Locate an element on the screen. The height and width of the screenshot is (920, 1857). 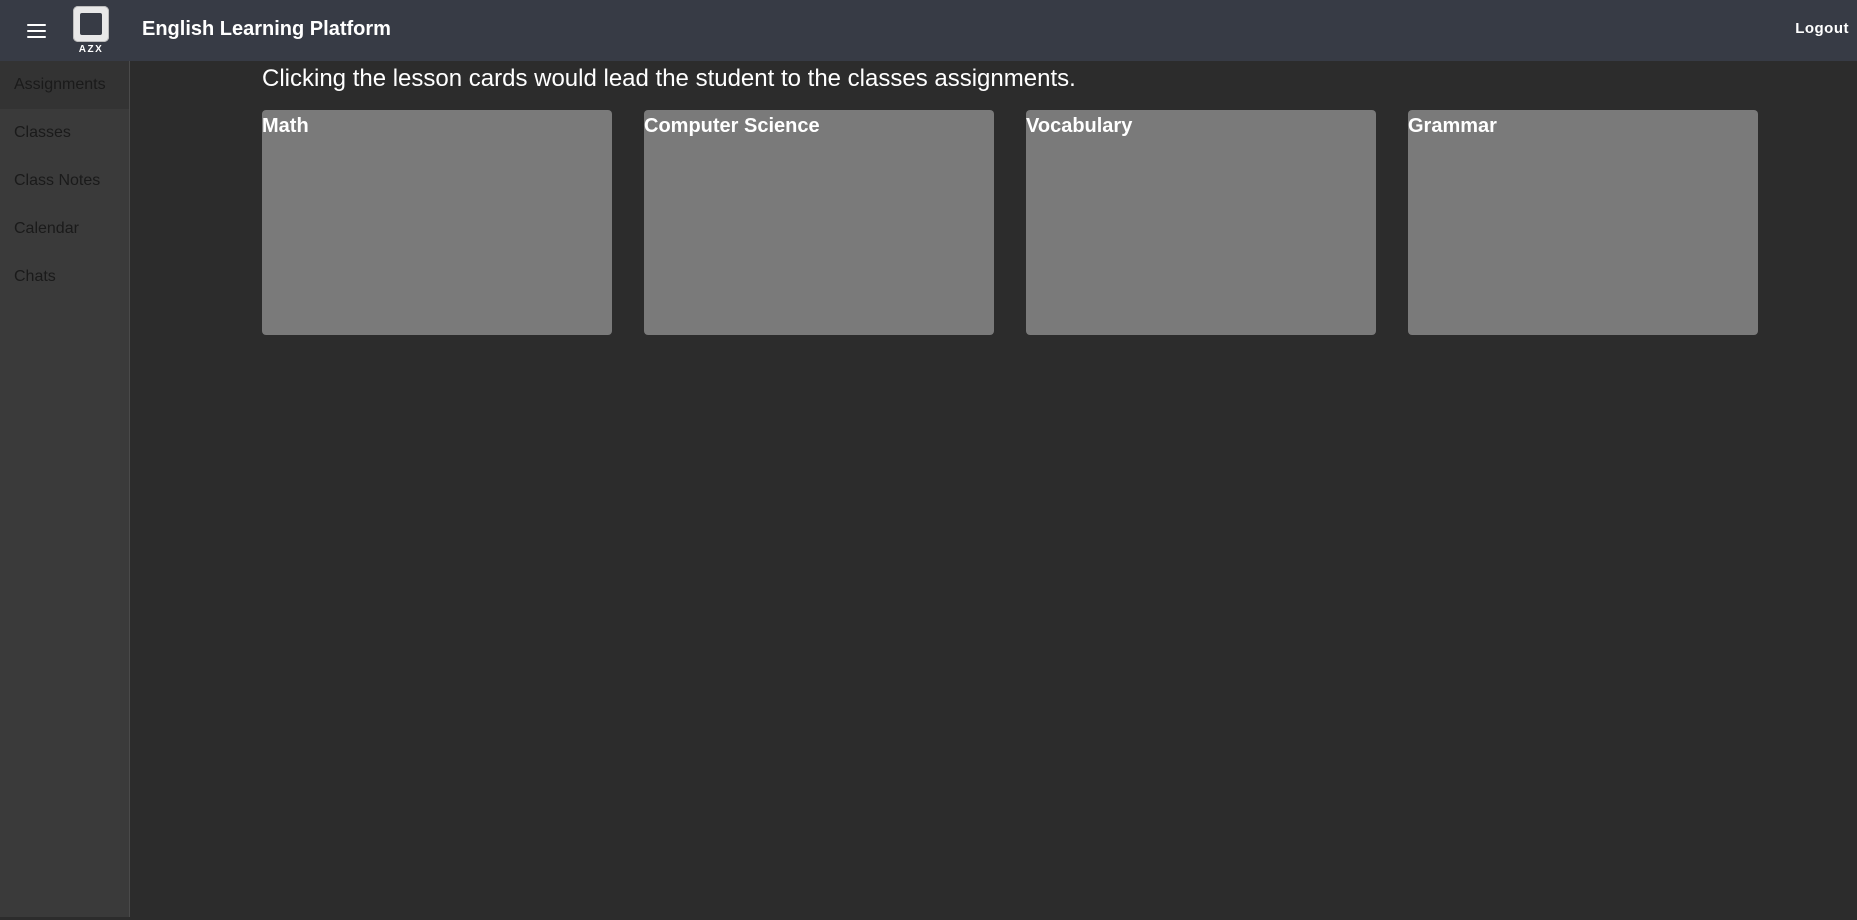
sidebar-item-calendar: Calendar is located at coordinates (64, 229).